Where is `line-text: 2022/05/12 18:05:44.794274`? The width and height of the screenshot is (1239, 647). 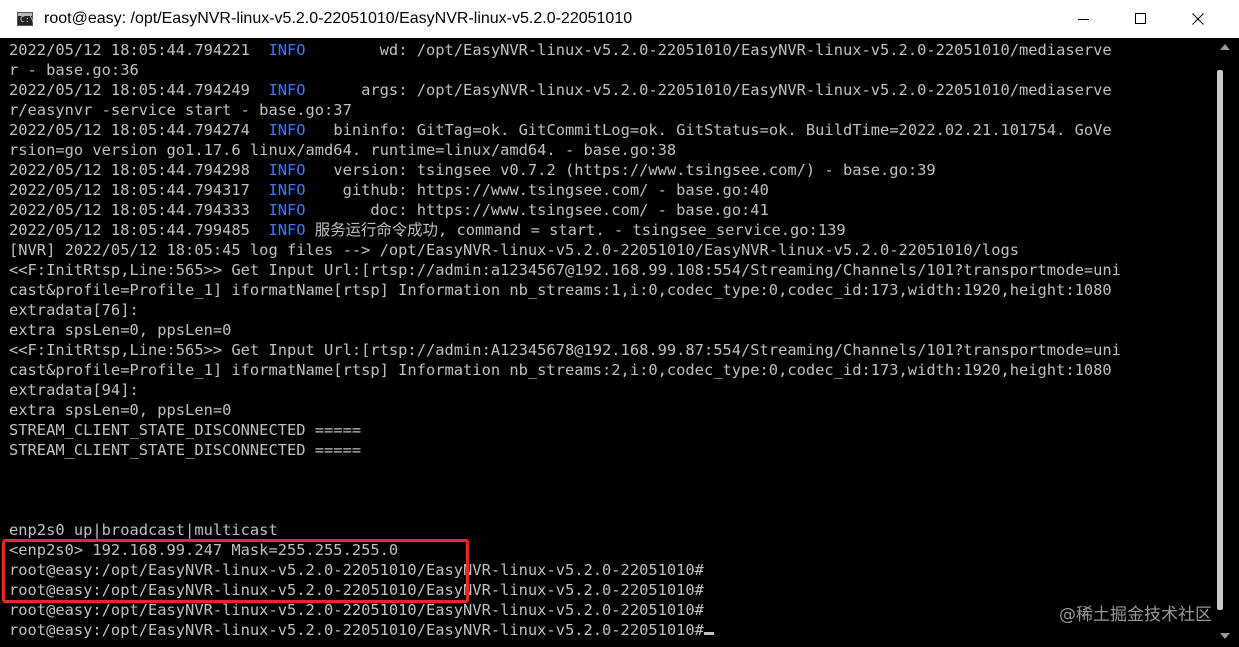 line-text: 2022/05/12 18:05:44.794274 is located at coordinates (139, 130).